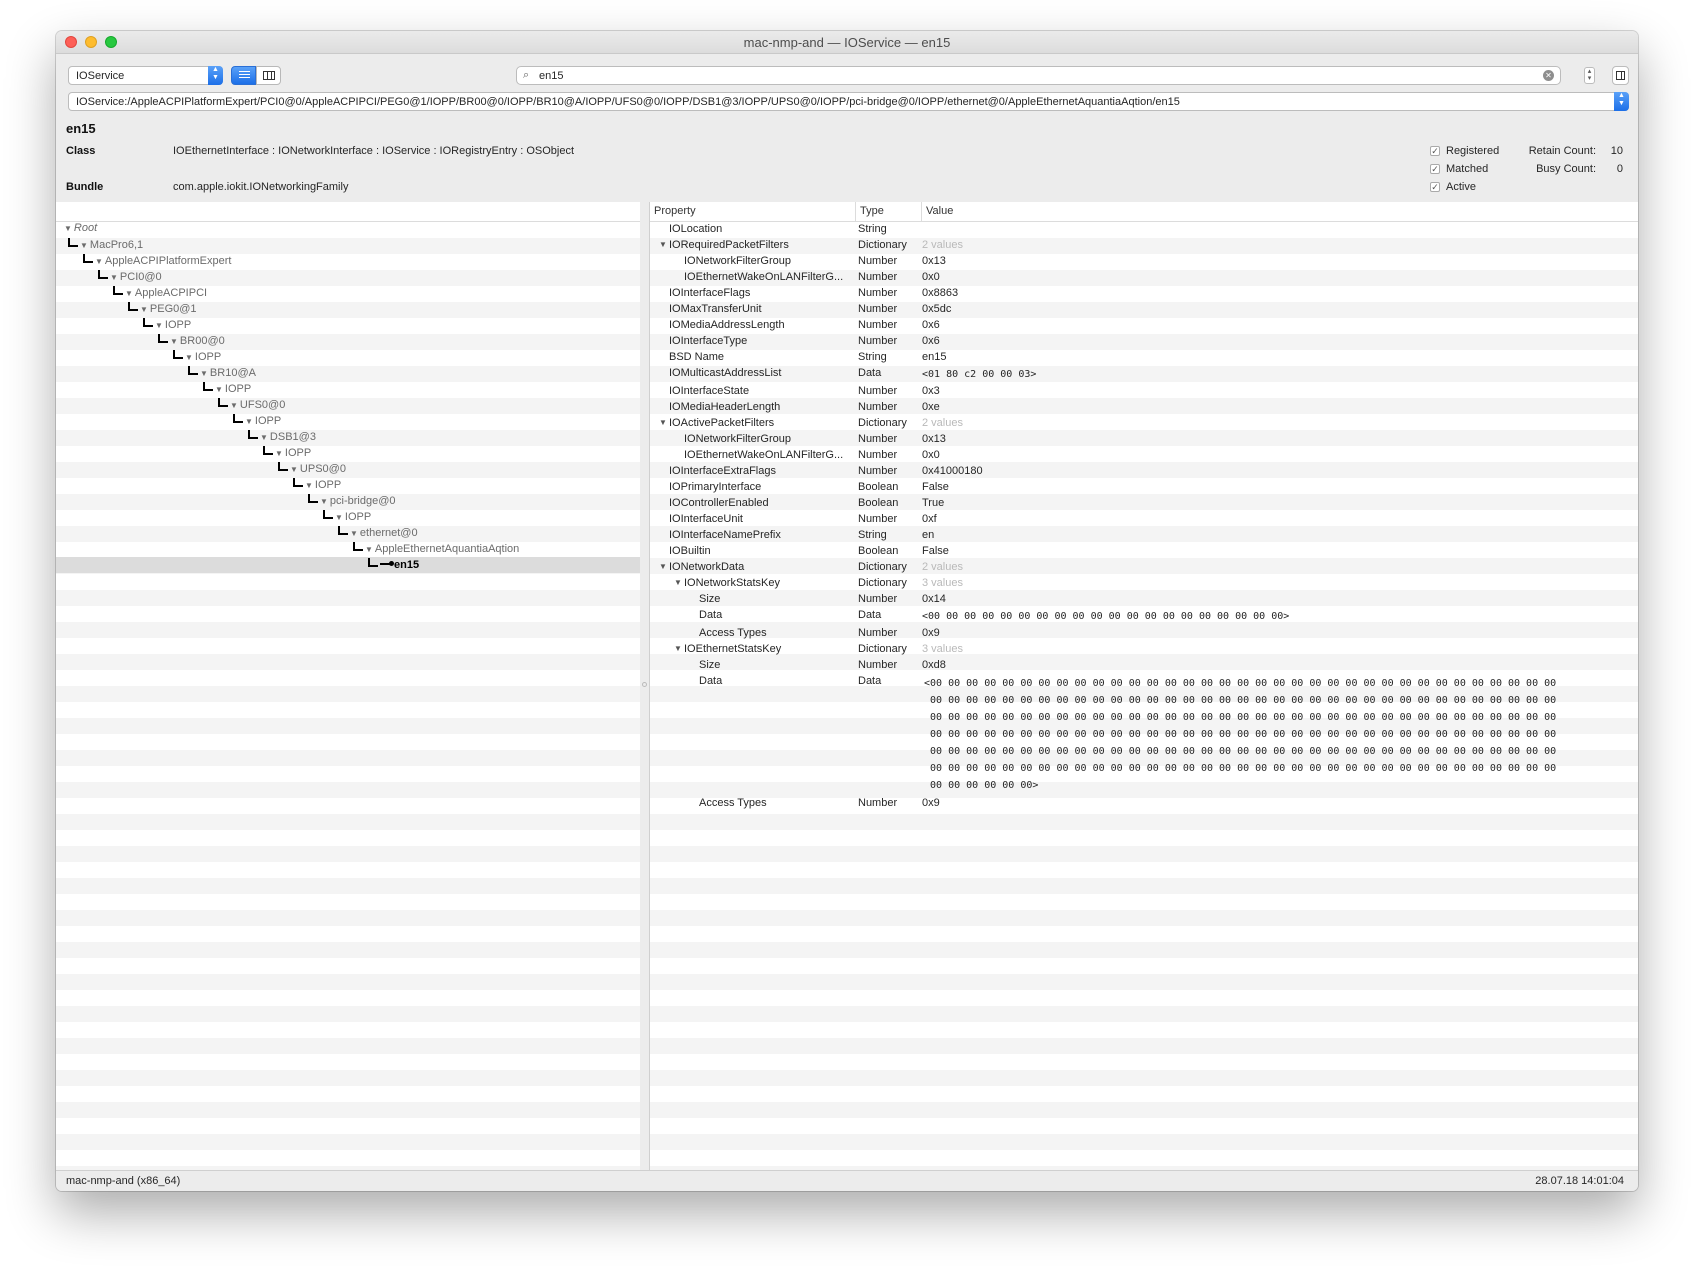  I want to click on property-row: IOLocation String, so click(1144, 230).